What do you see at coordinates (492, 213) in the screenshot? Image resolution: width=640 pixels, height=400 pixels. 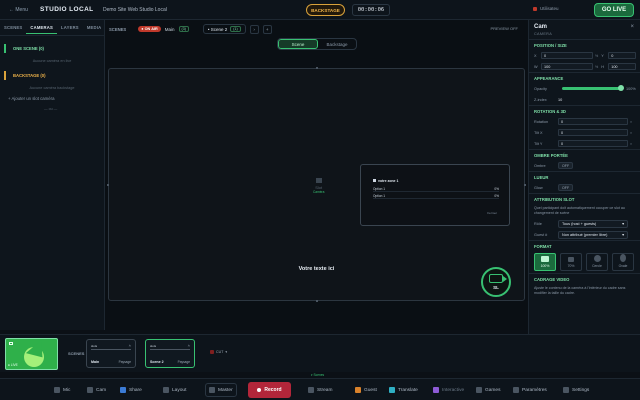 I see `widget-footer: Fermer` at bounding box center [492, 213].